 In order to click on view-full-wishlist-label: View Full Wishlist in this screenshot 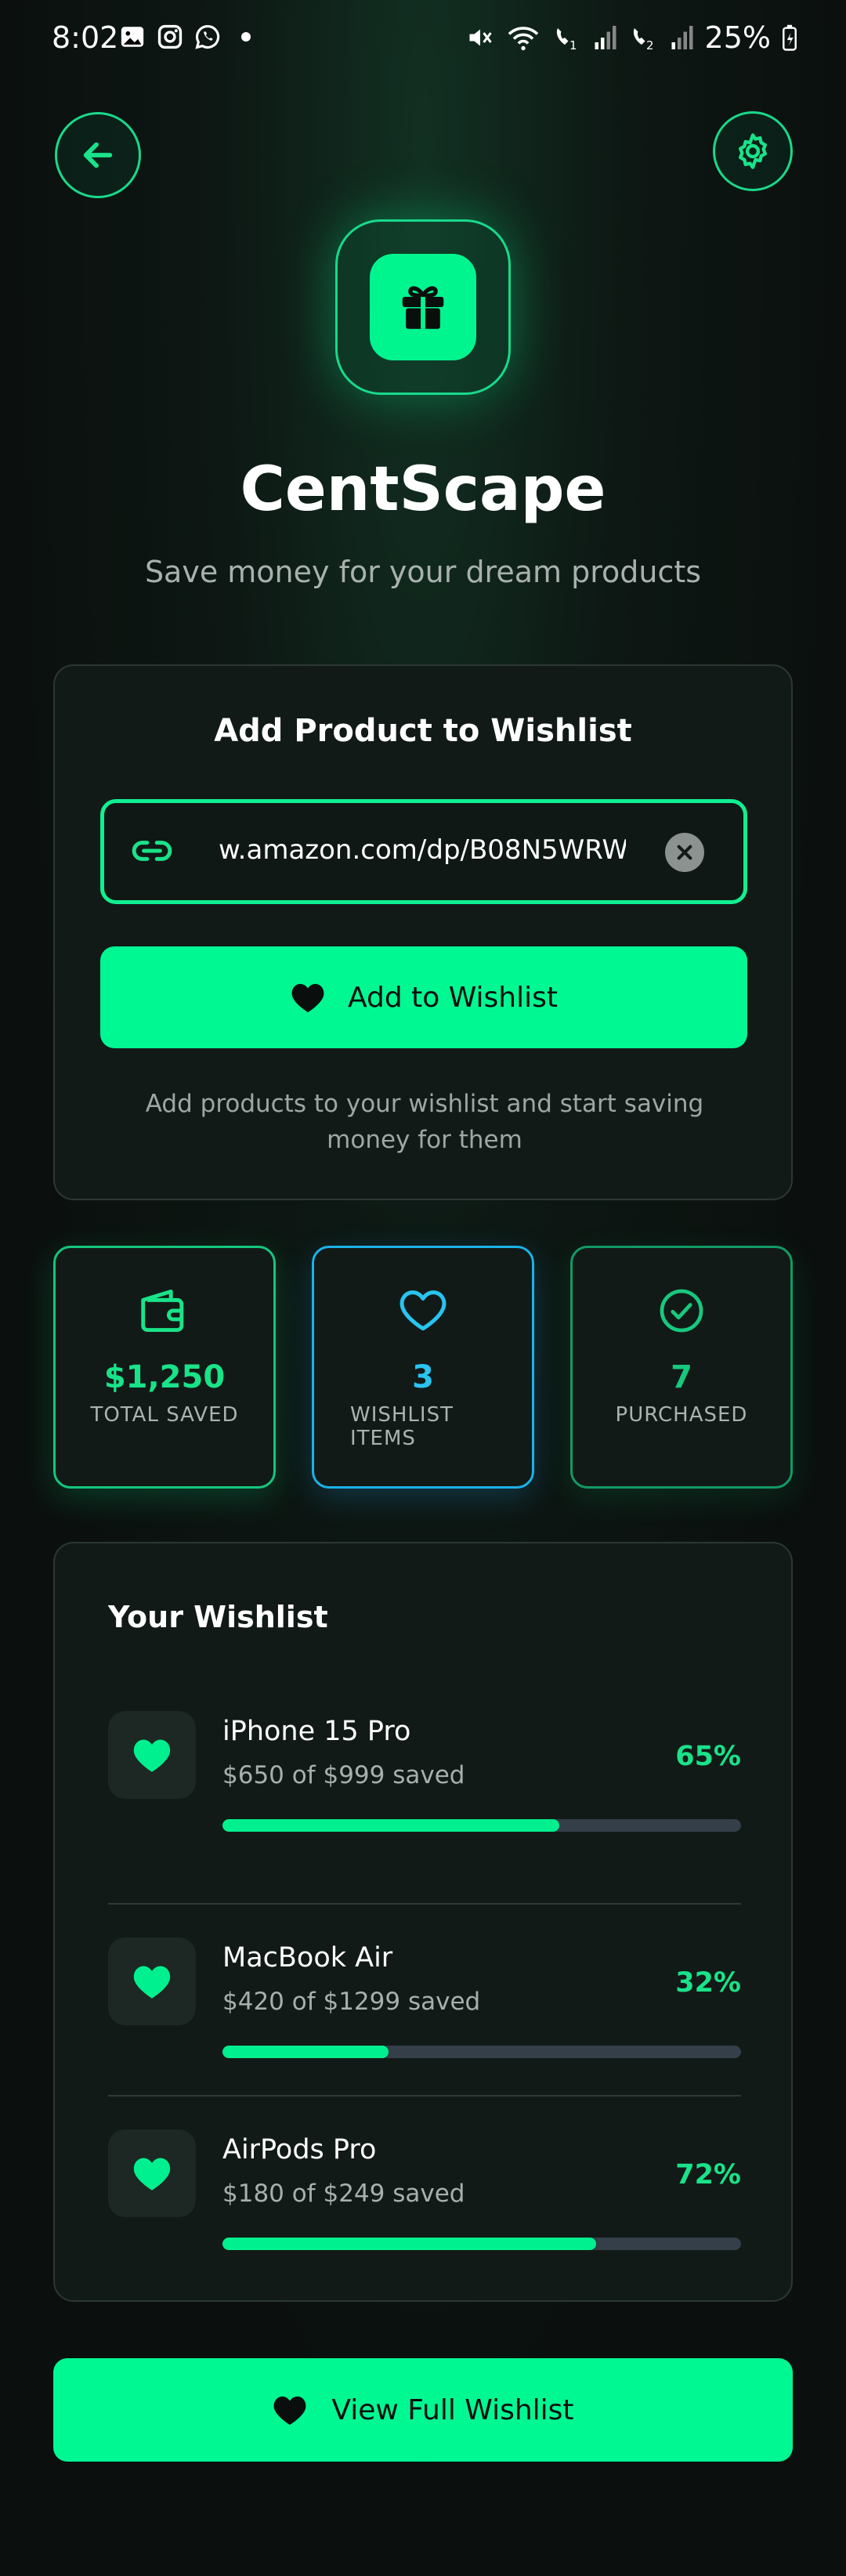, I will do `click(452, 2409)`.